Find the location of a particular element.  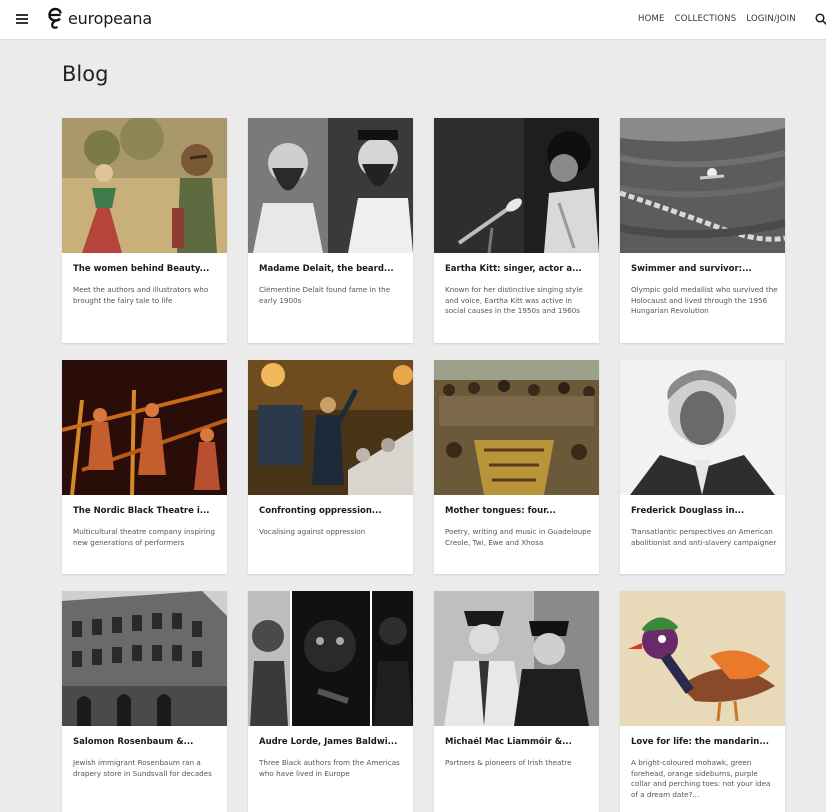

engraved-portrait-icon is located at coordinates (702, 427).